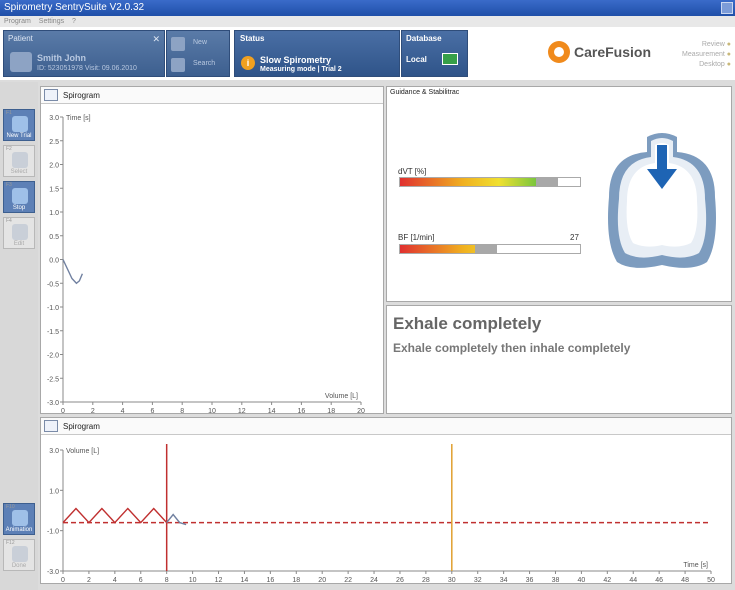 The image size is (735, 590). I want to click on x-tick-label: 40, so click(582, 580).